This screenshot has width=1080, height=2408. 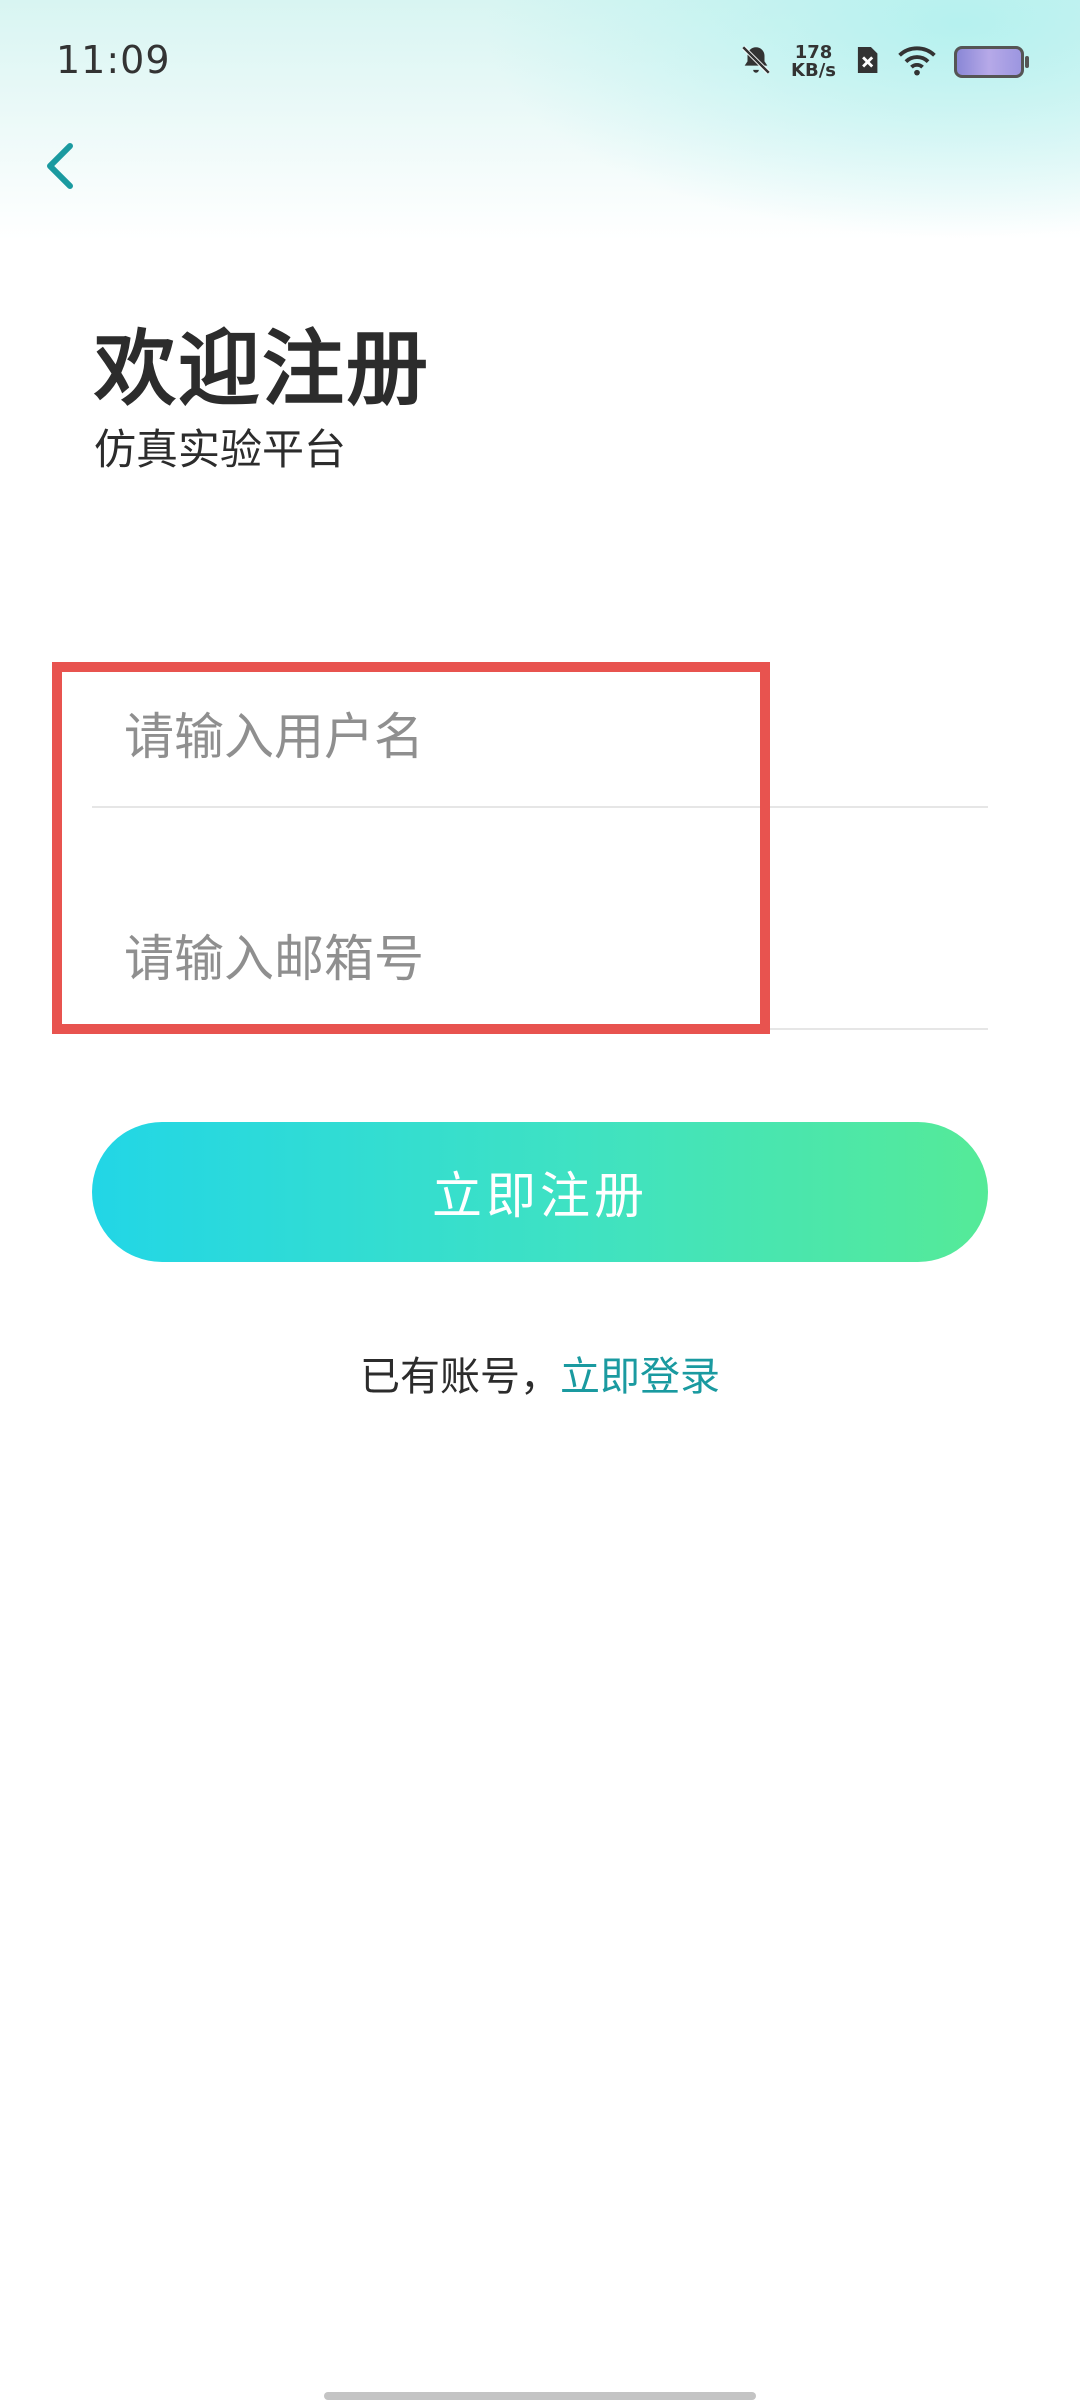 I want to click on status-time: 11:09, so click(x=113, y=60).